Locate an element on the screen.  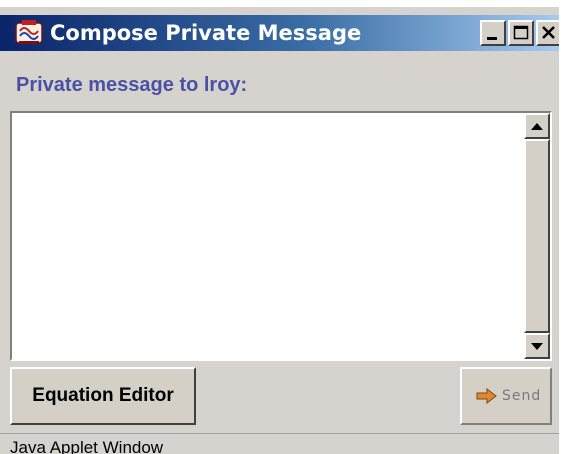
scroll-down-button is located at coordinates (537, 346).